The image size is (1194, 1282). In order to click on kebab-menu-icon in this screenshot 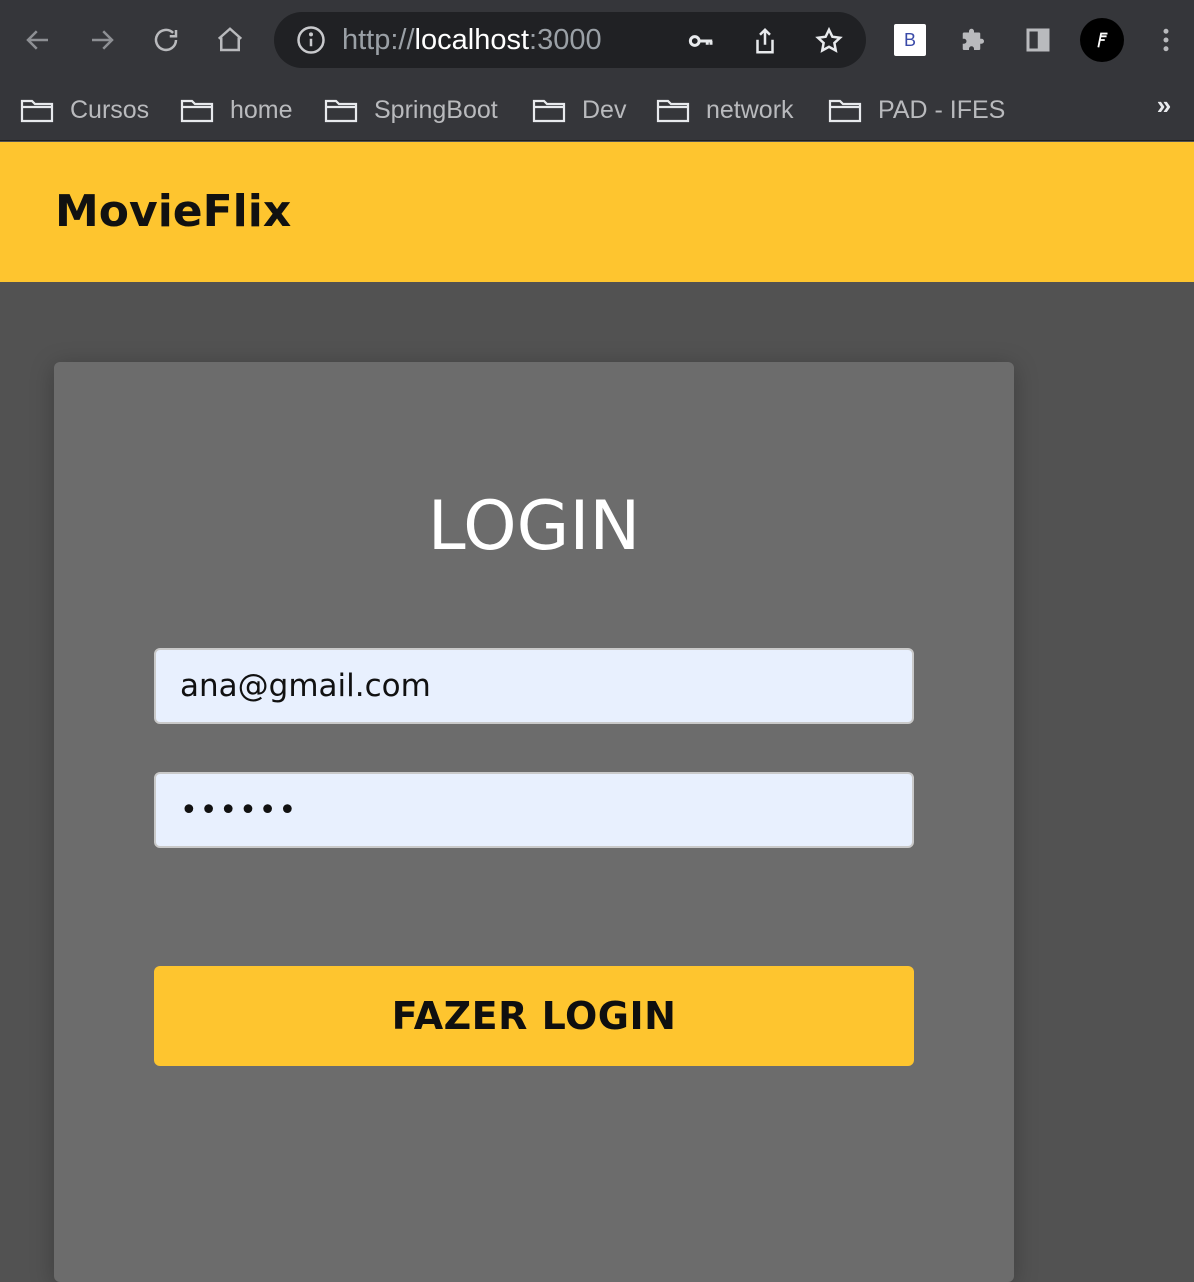, I will do `click(1166, 40)`.